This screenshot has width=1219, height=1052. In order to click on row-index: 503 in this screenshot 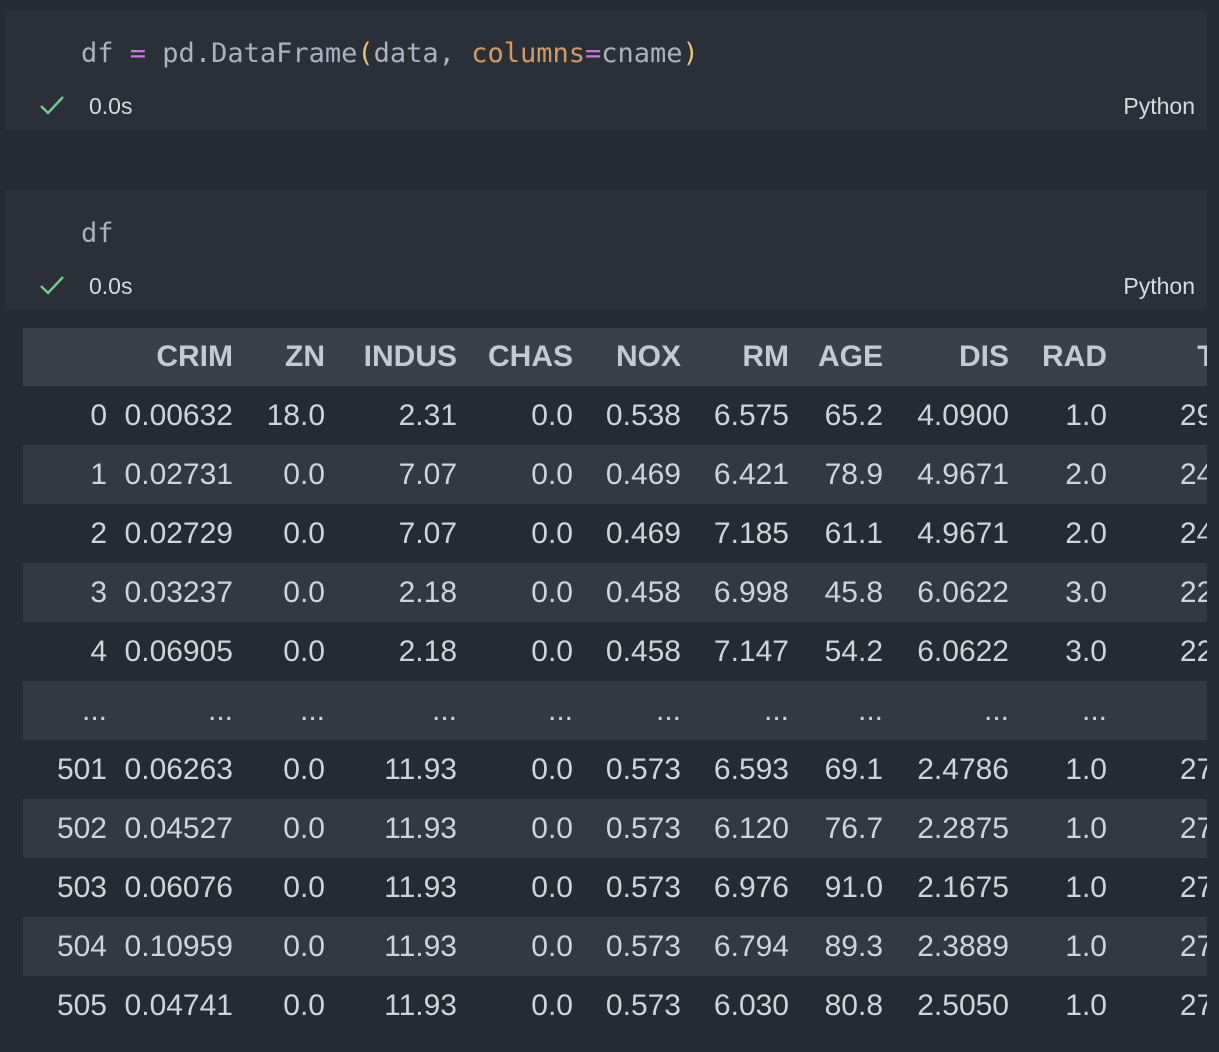, I will do `click(81, 887)`.